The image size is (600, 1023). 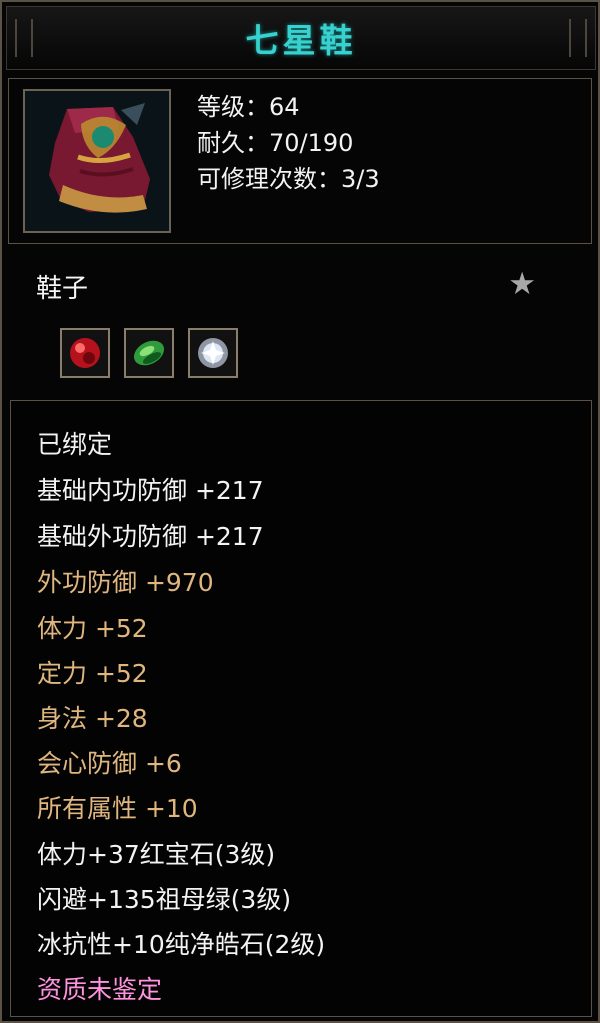 I want to click on favorite-star-icon: ★, so click(x=522, y=284).